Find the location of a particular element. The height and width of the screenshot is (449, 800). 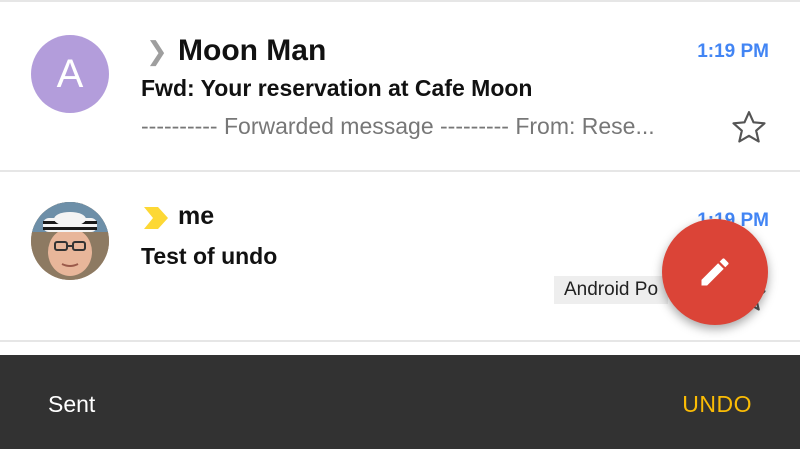

sender-avatar: A is located at coordinates (70, 74).